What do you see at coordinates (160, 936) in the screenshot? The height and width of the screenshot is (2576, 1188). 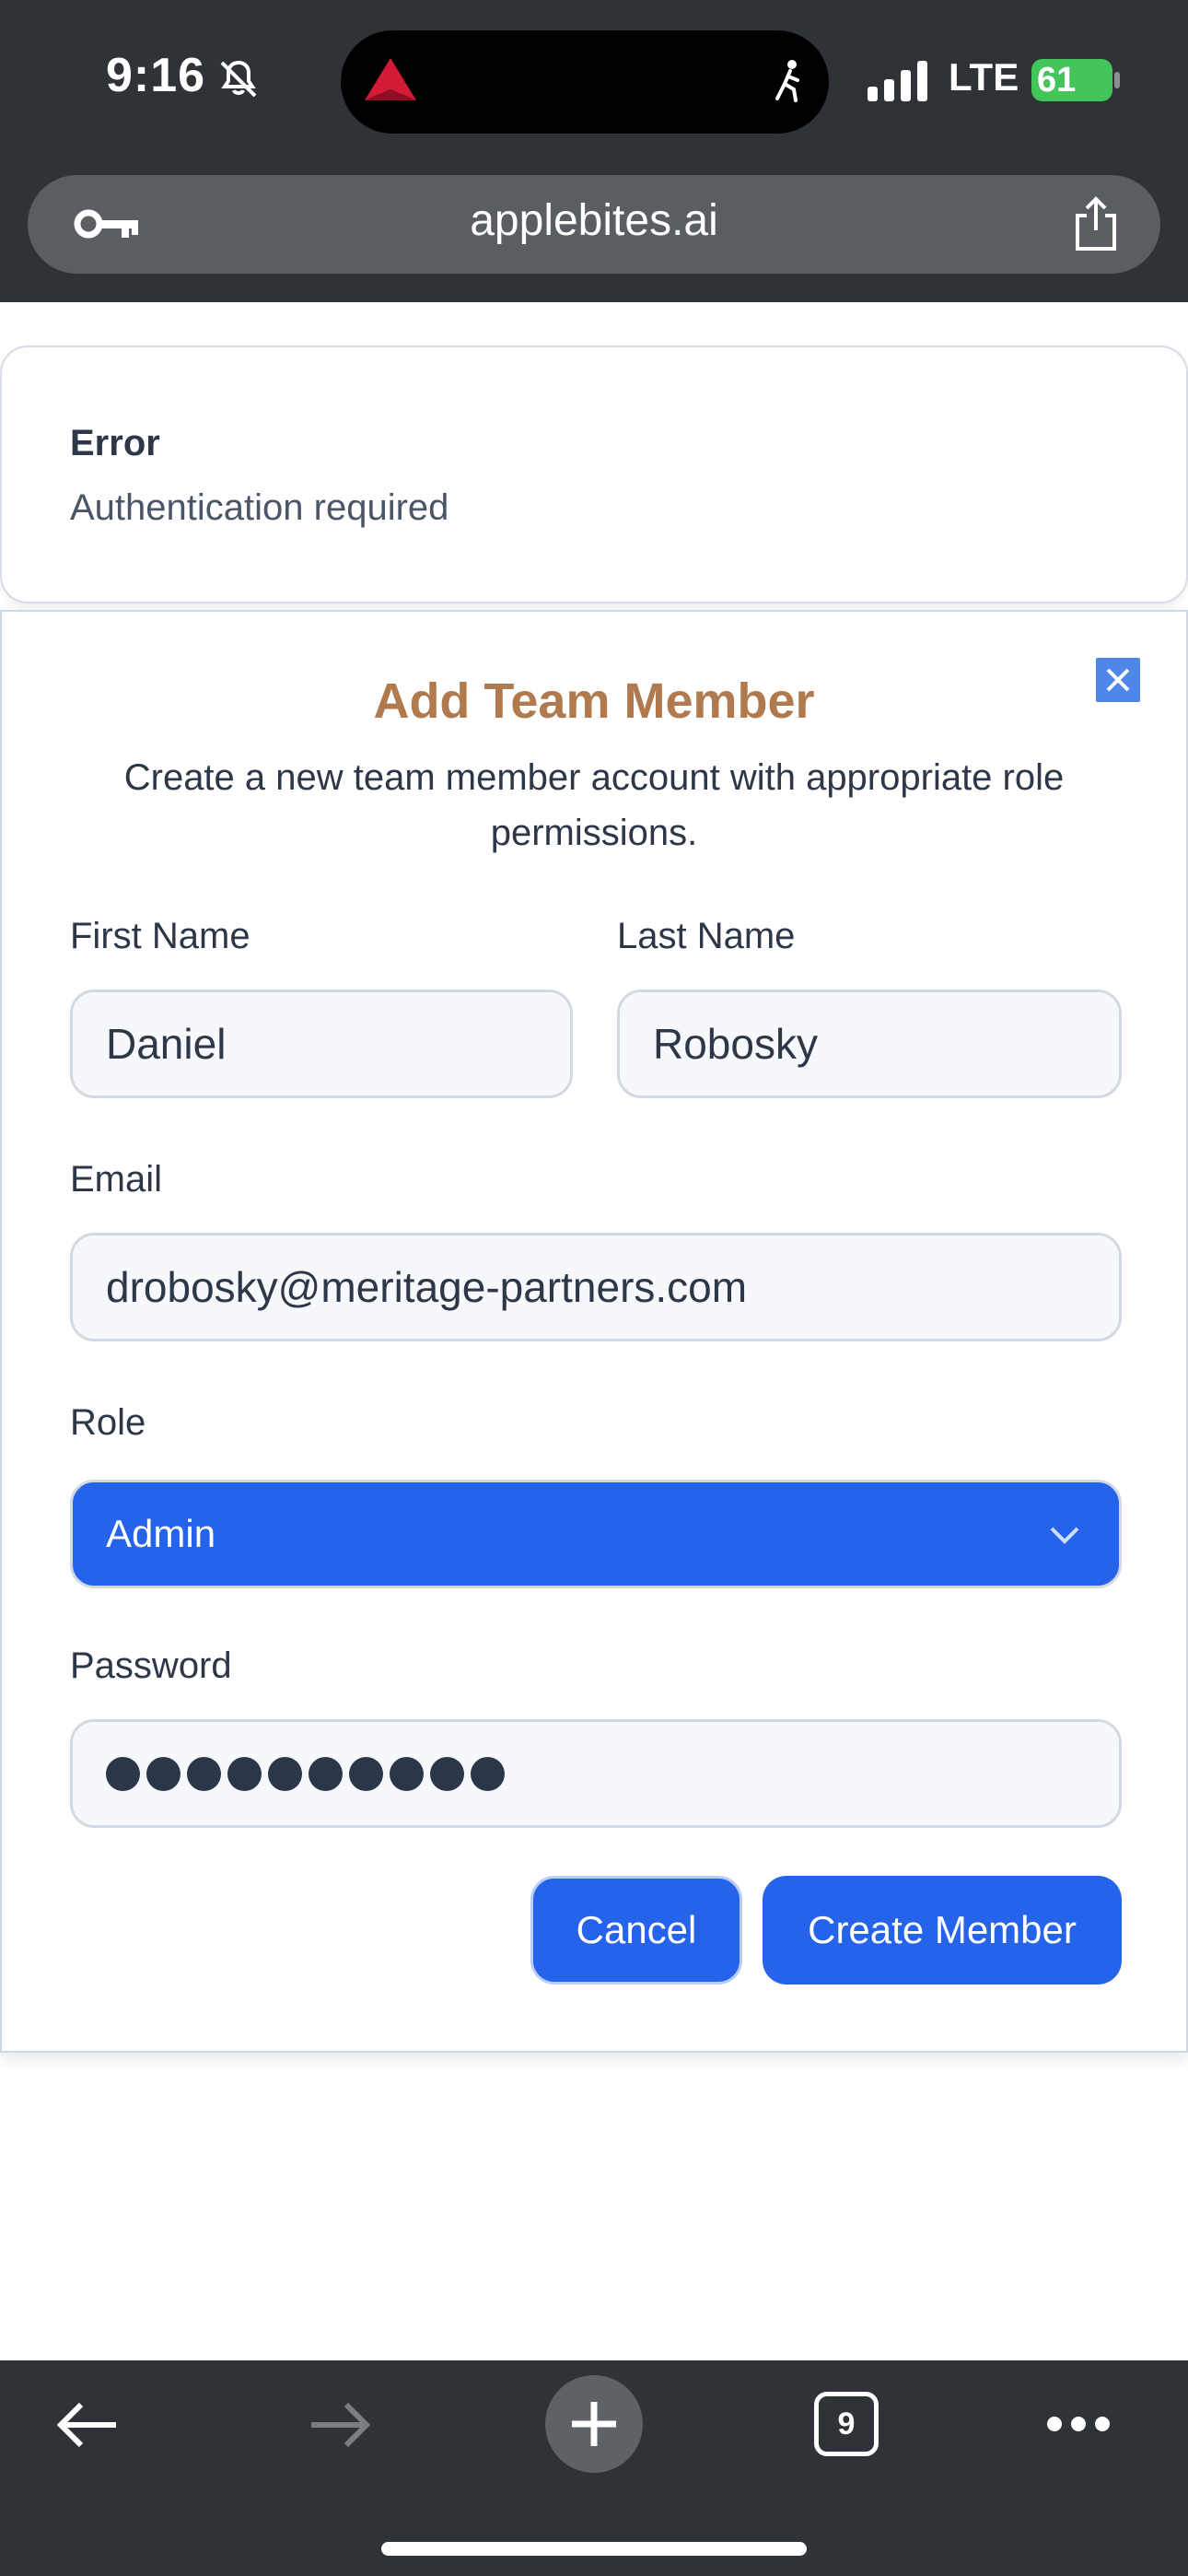 I see `first-name-label: First Name` at bounding box center [160, 936].